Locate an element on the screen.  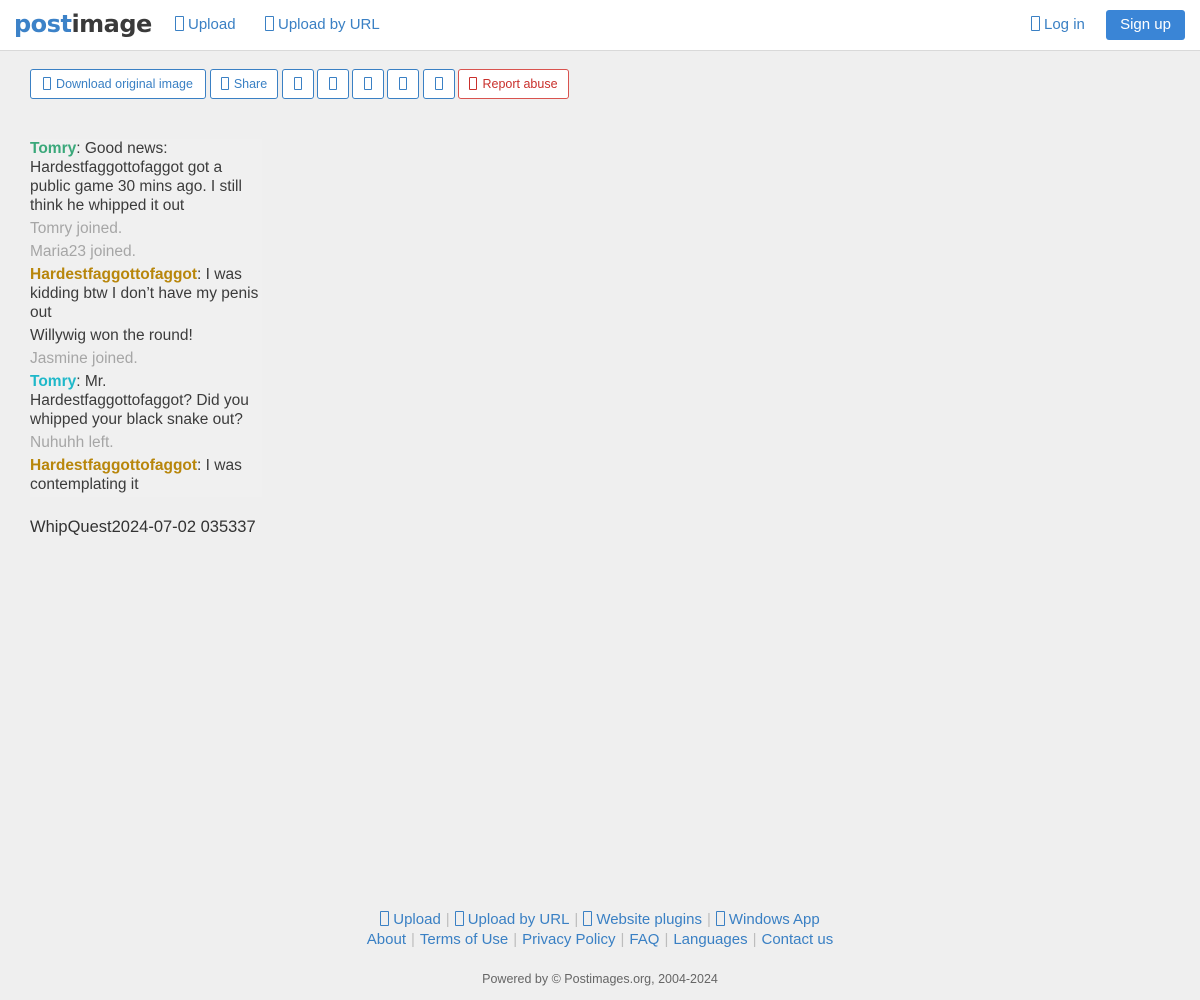
signup-button: Sign up is located at coordinates (1145, 25).